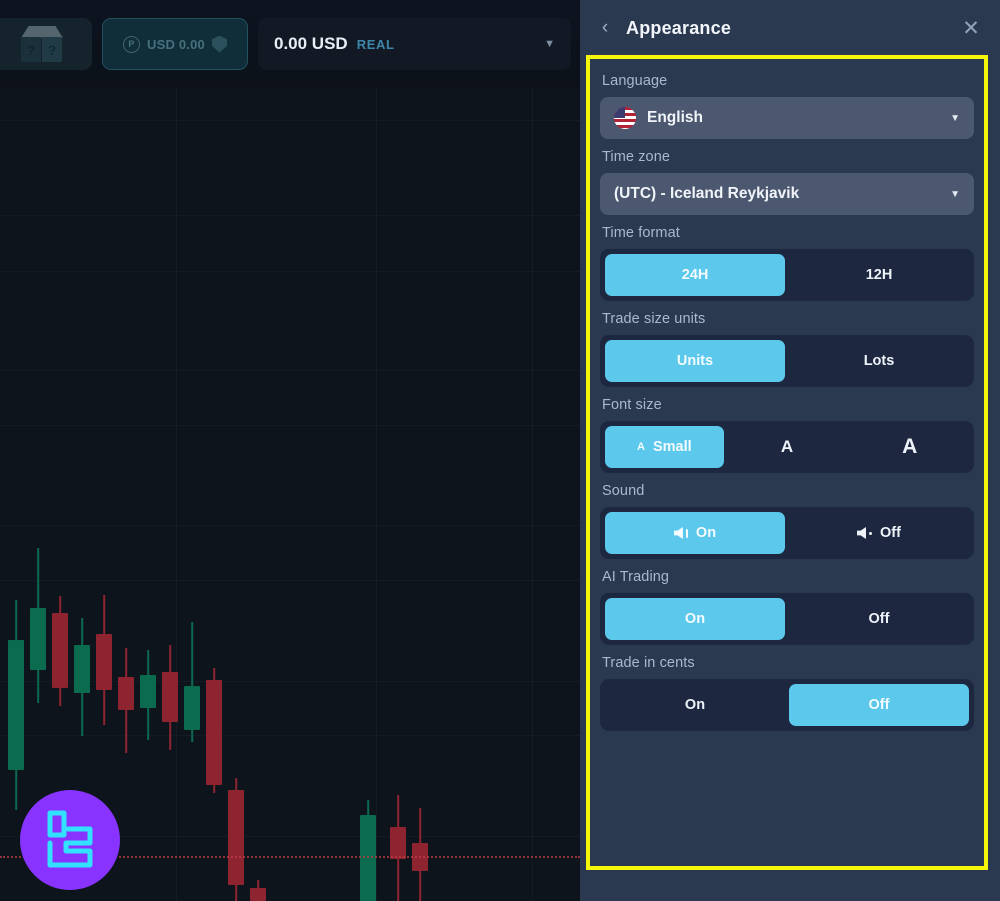  What do you see at coordinates (132, 44) in the screenshot?
I see `bonus-coin-icon: P` at bounding box center [132, 44].